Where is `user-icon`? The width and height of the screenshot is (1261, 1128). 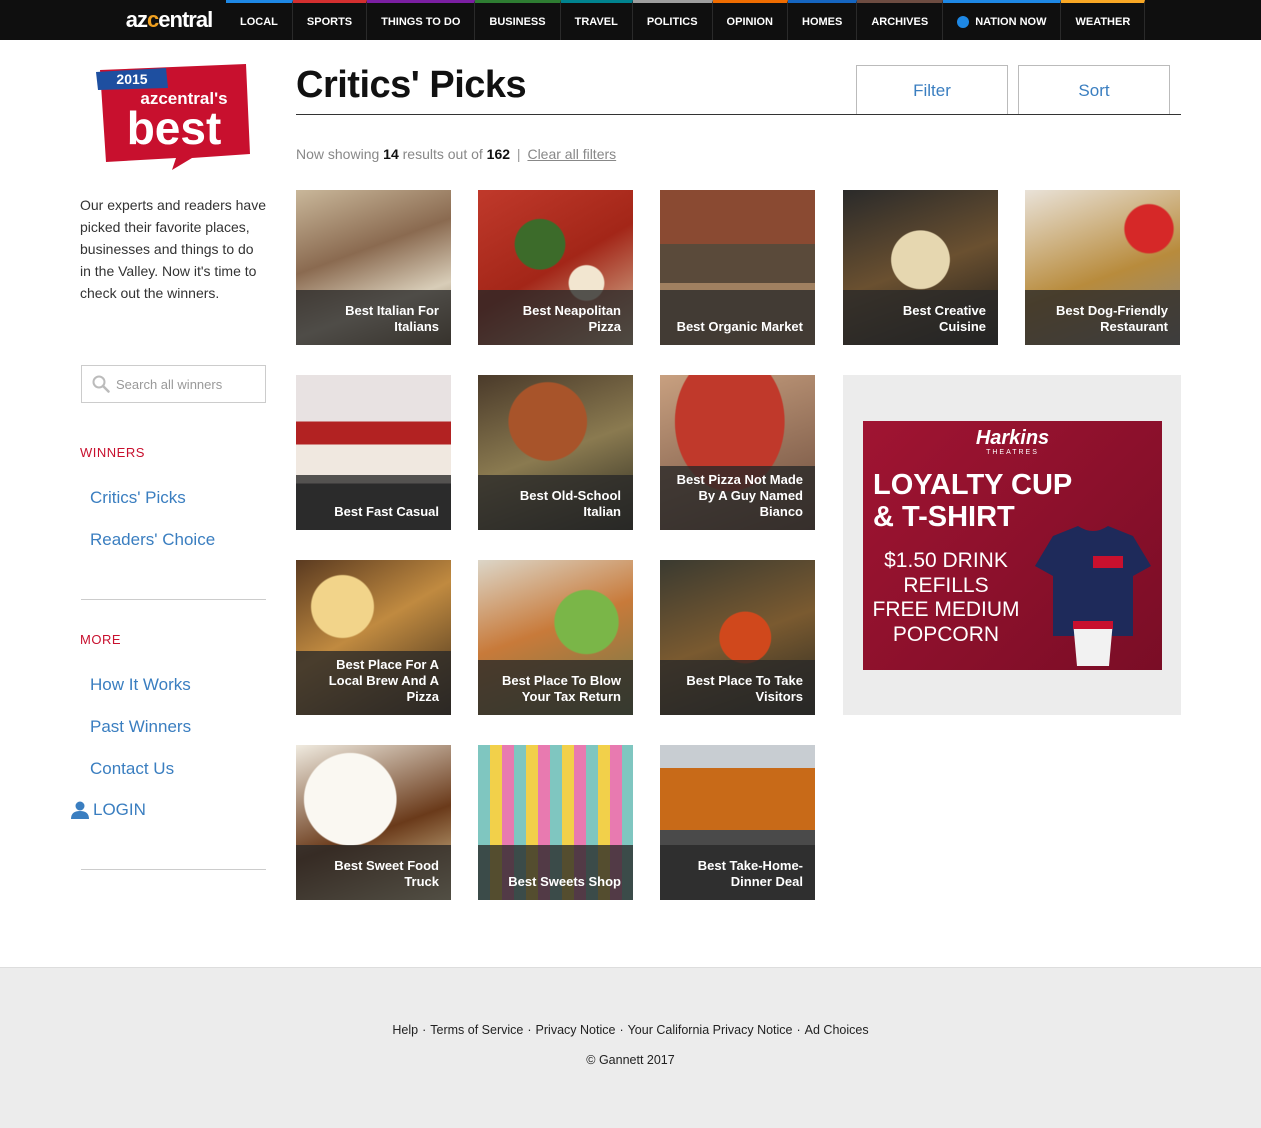 user-icon is located at coordinates (80, 810).